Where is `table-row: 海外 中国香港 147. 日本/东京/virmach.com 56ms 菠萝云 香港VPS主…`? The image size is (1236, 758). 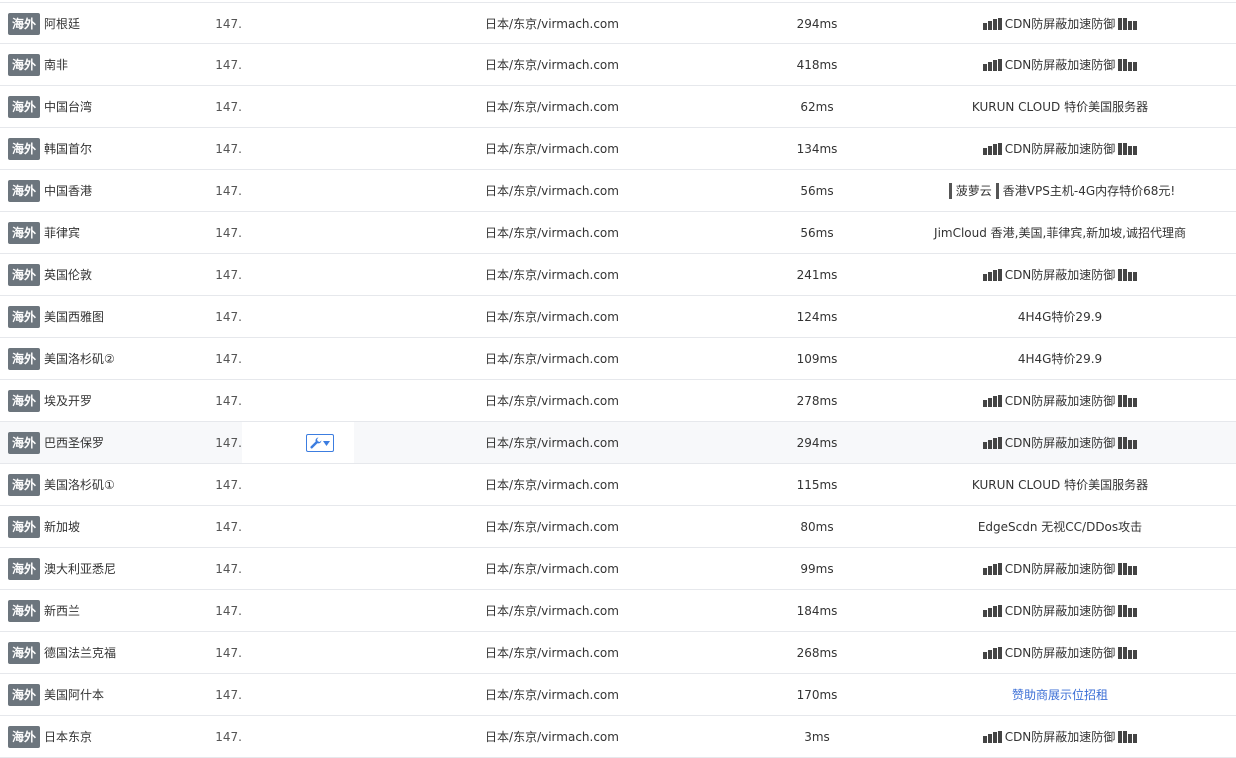
table-row: 海外 中国香港 147. 日本/东京/virmach.com 56ms 菠萝云 香港VPS主… is located at coordinates (618, 191).